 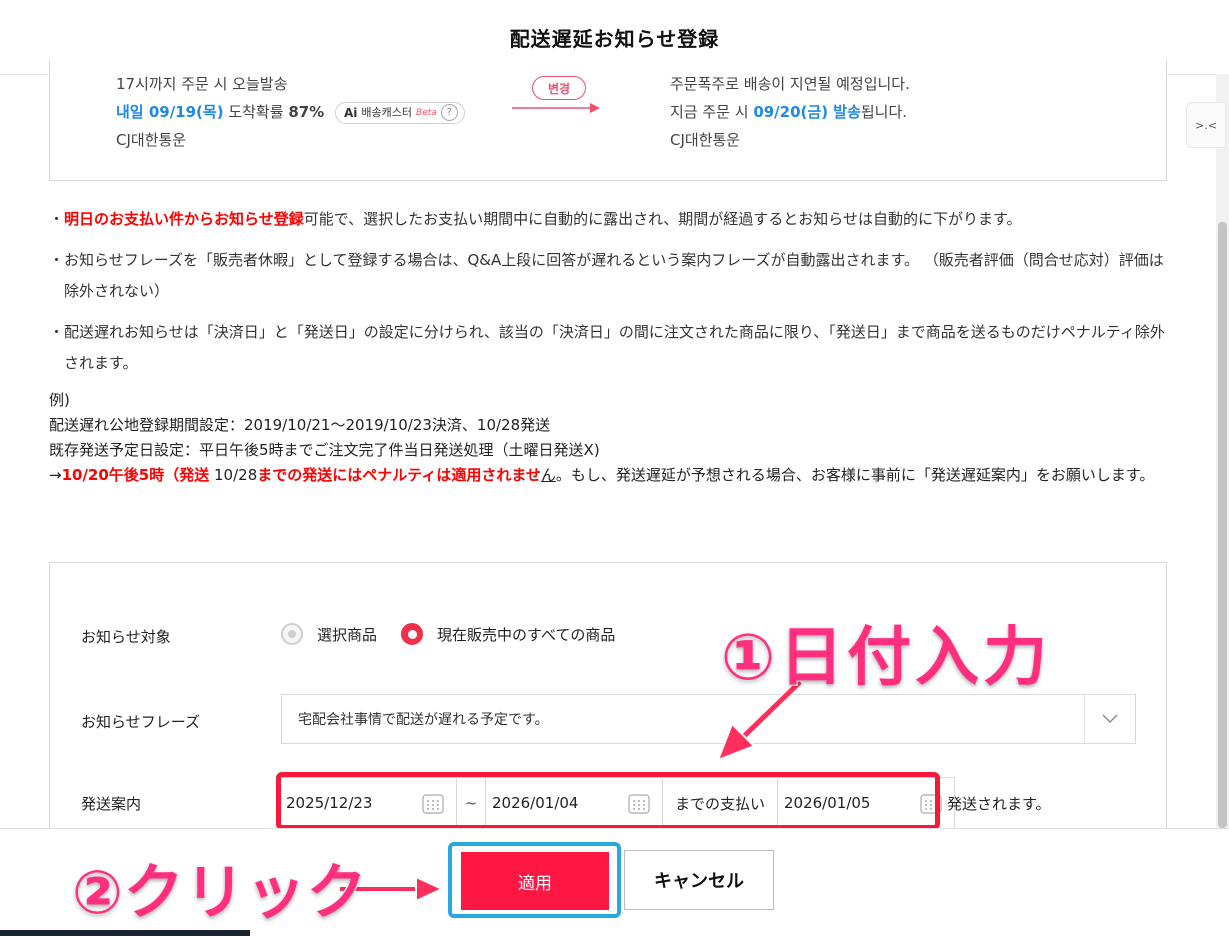 What do you see at coordinates (1109, 719) in the screenshot?
I see `chevron-down-icon` at bounding box center [1109, 719].